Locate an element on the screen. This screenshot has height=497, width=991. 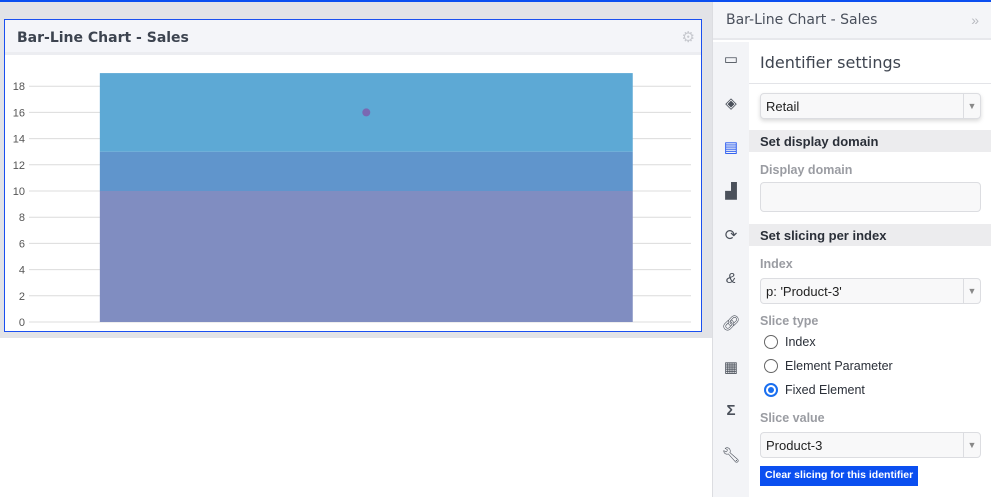
y-tick-label: 8 is located at coordinates (22, 218).